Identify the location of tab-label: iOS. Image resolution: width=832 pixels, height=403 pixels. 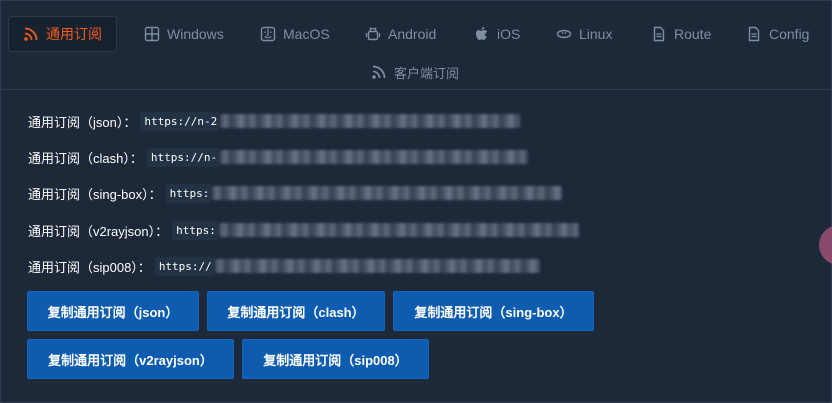
(509, 34).